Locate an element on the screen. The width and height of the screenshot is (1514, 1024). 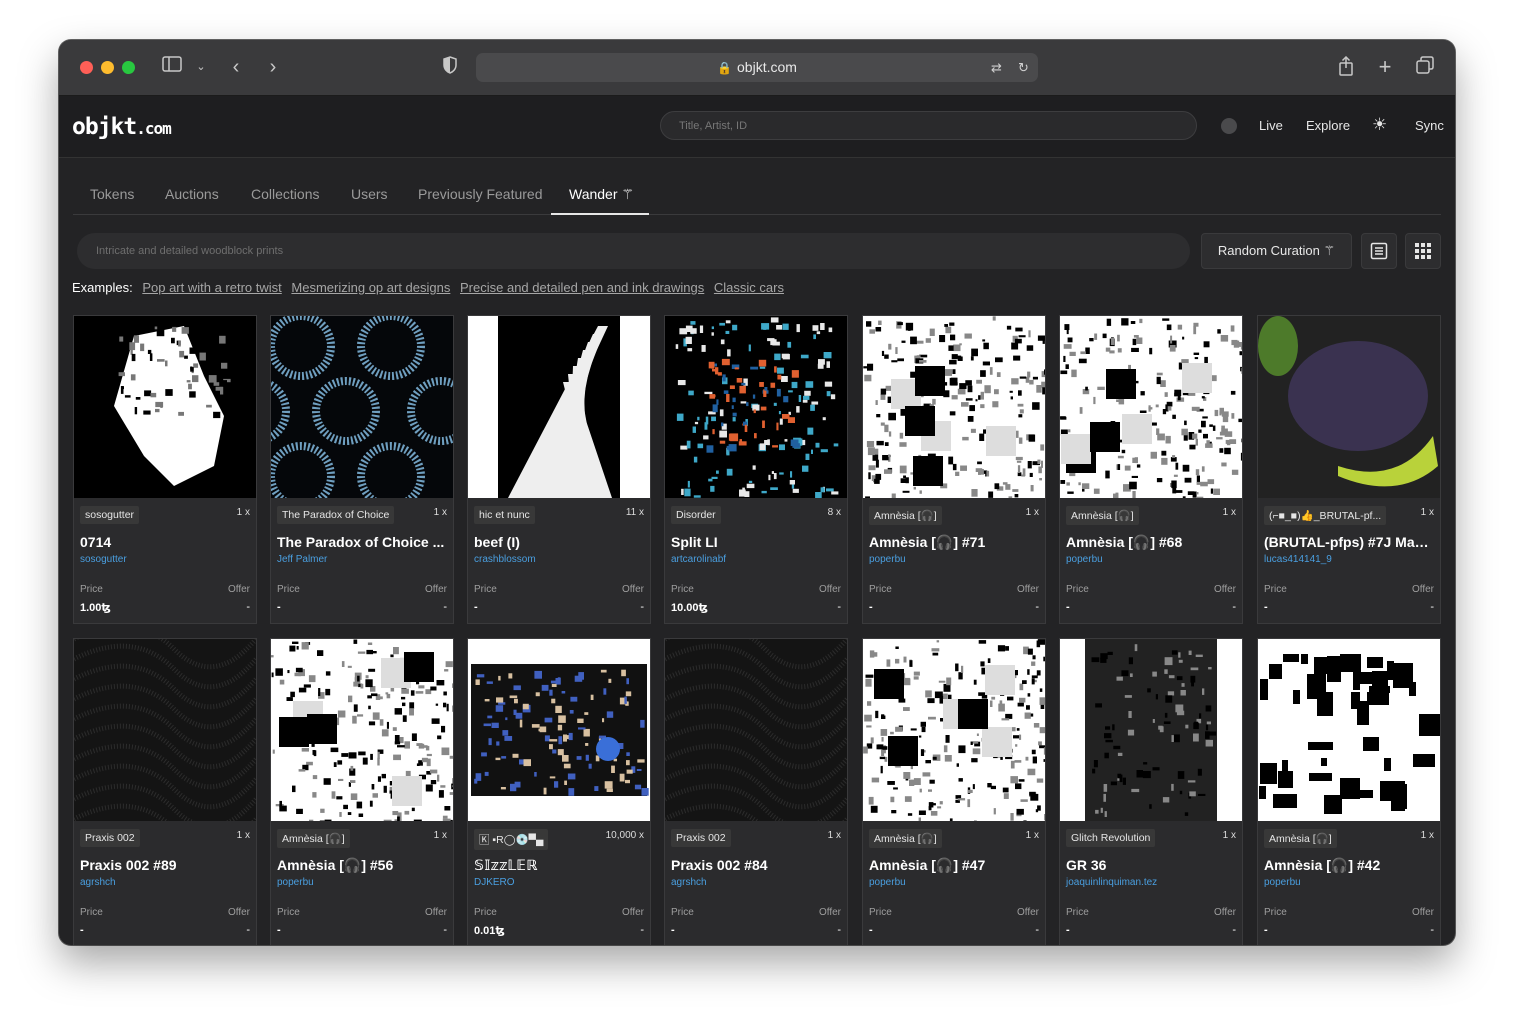
token-title: Amnèsia [🎧] #71 is located at coordinates (954, 542).